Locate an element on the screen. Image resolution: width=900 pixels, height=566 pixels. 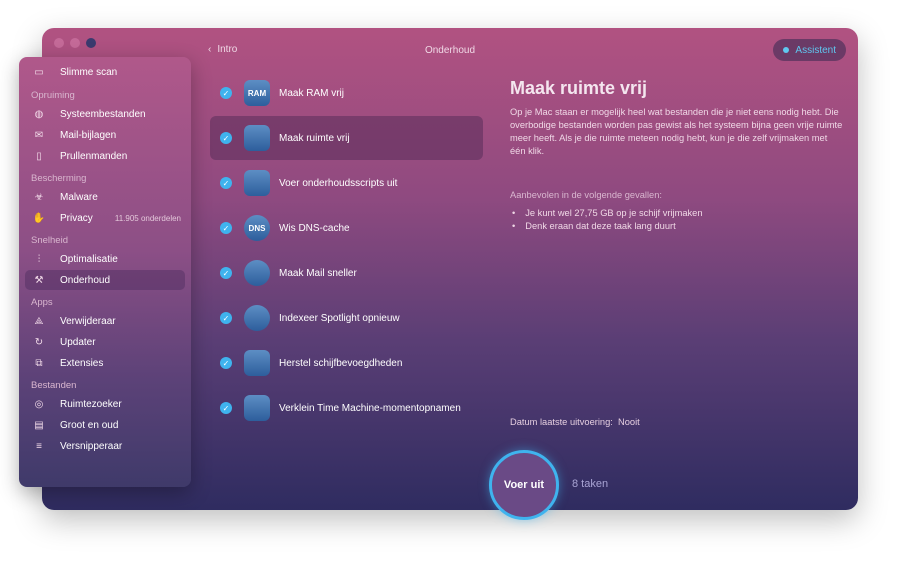
sidebar-item: ↻ Updater is located at coordinates (105, 342).